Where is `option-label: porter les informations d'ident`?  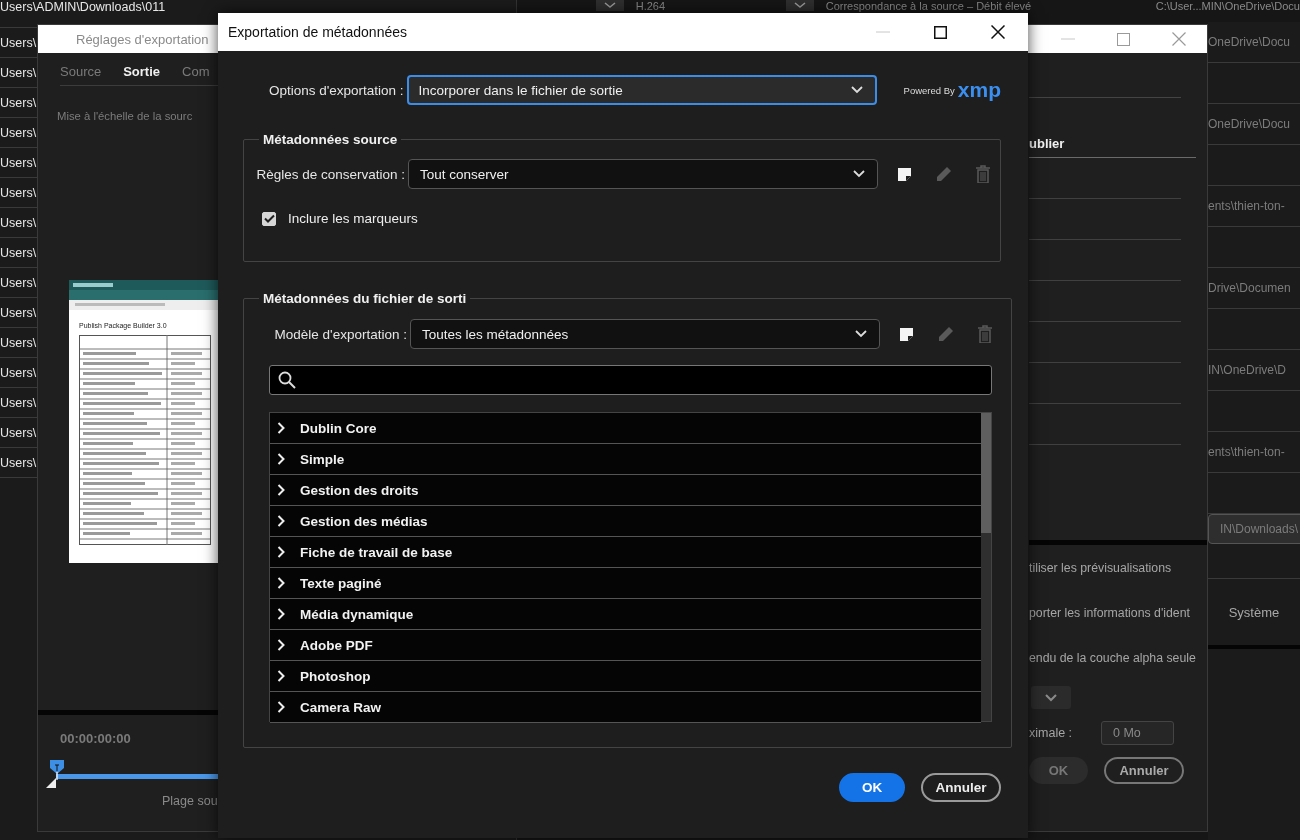
option-label: porter les informations d'ident is located at coordinates (1109, 612).